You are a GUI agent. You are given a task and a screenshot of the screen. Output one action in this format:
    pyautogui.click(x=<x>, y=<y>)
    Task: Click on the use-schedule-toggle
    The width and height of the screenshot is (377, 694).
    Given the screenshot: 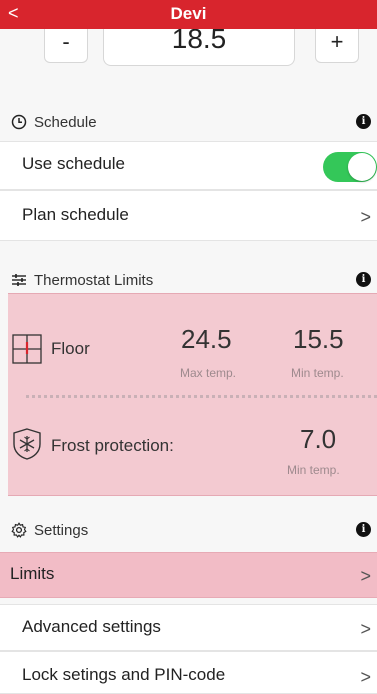 What is the action you would take?
    pyautogui.click(x=350, y=167)
    